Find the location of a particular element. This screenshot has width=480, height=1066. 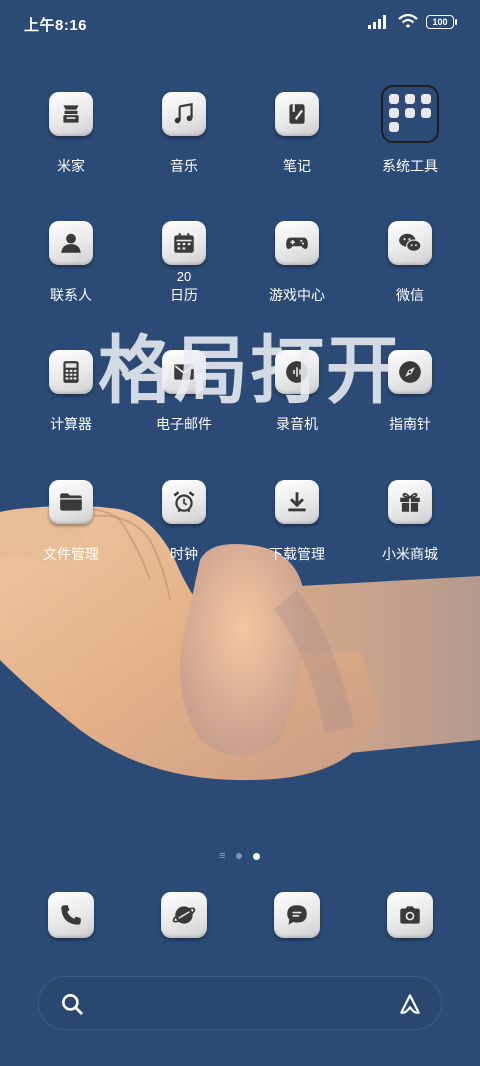

app-label: 录音机 is located at coordinates (297, 424).